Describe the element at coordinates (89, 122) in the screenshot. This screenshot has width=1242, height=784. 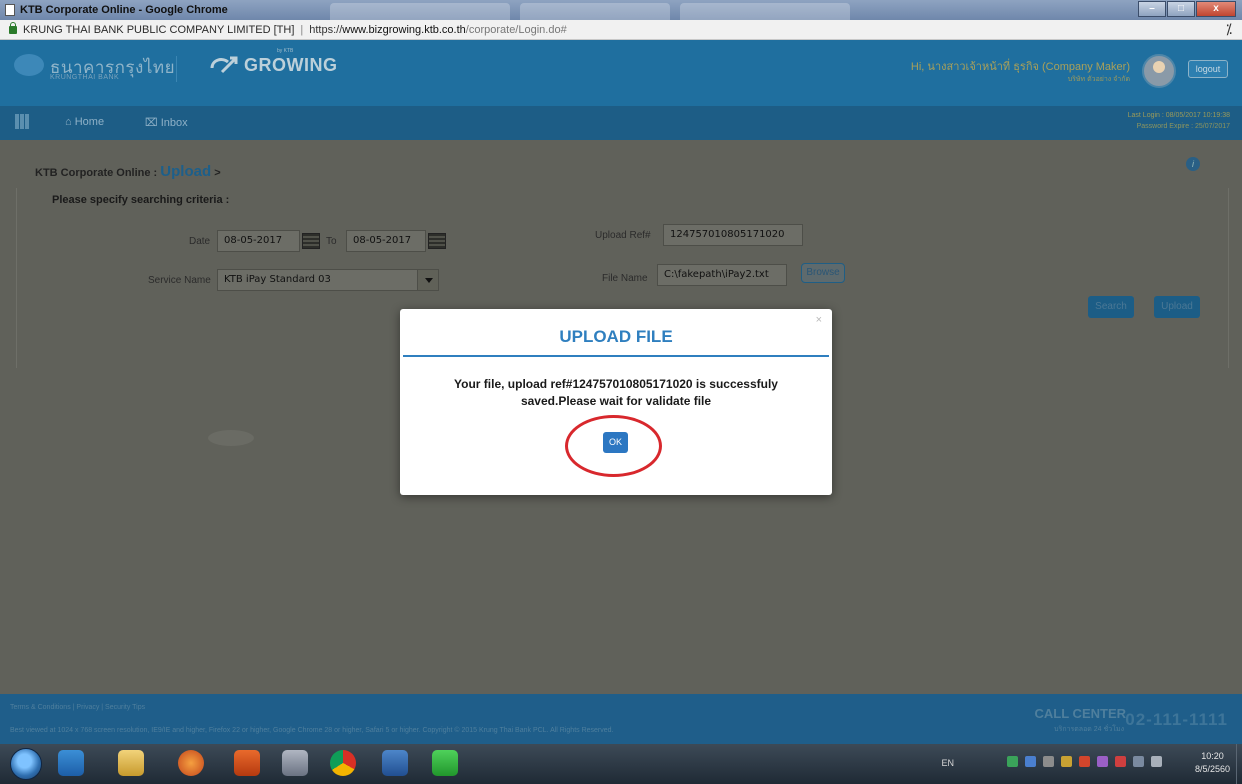
I see `nav-home-label: Home` at that location.